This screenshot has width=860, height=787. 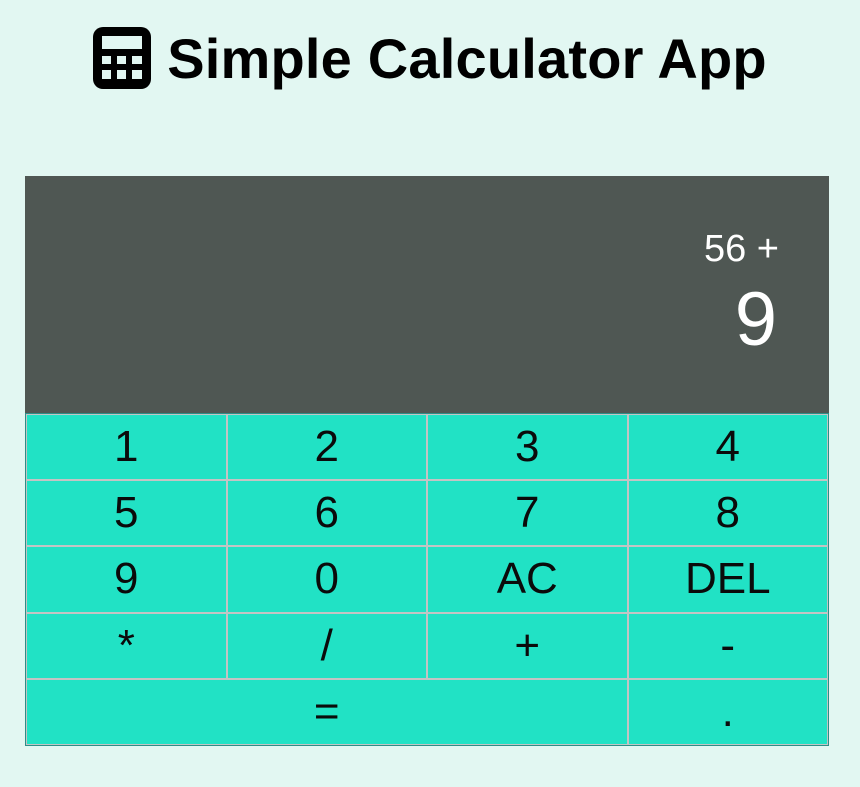 I want to click on digit-1-button: 1, so click(x=126, y=447).